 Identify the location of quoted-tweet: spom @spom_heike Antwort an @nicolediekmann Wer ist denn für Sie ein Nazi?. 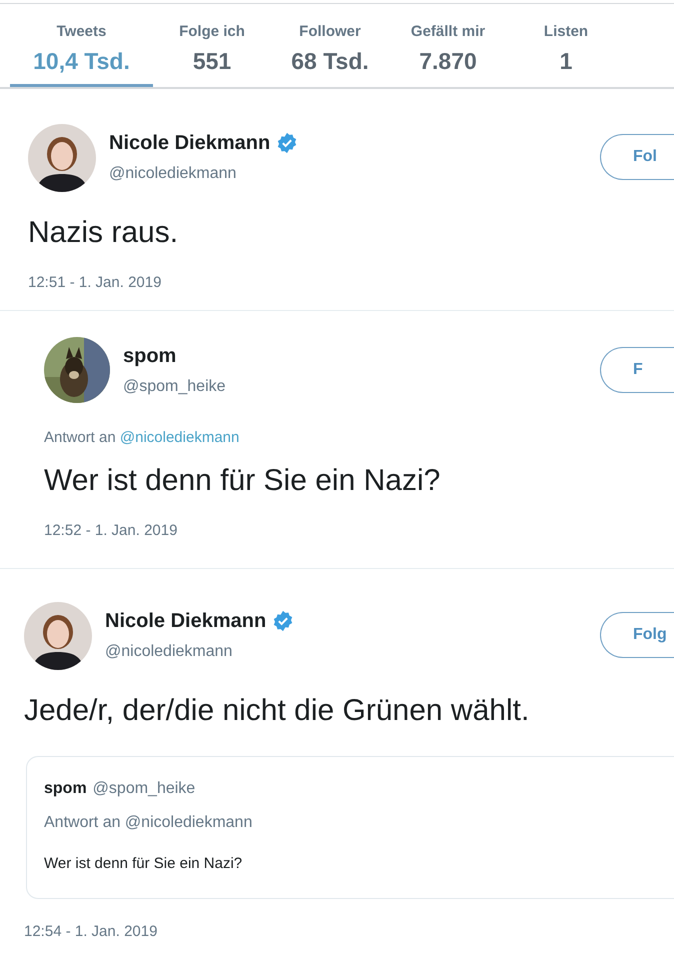
(350, 827).